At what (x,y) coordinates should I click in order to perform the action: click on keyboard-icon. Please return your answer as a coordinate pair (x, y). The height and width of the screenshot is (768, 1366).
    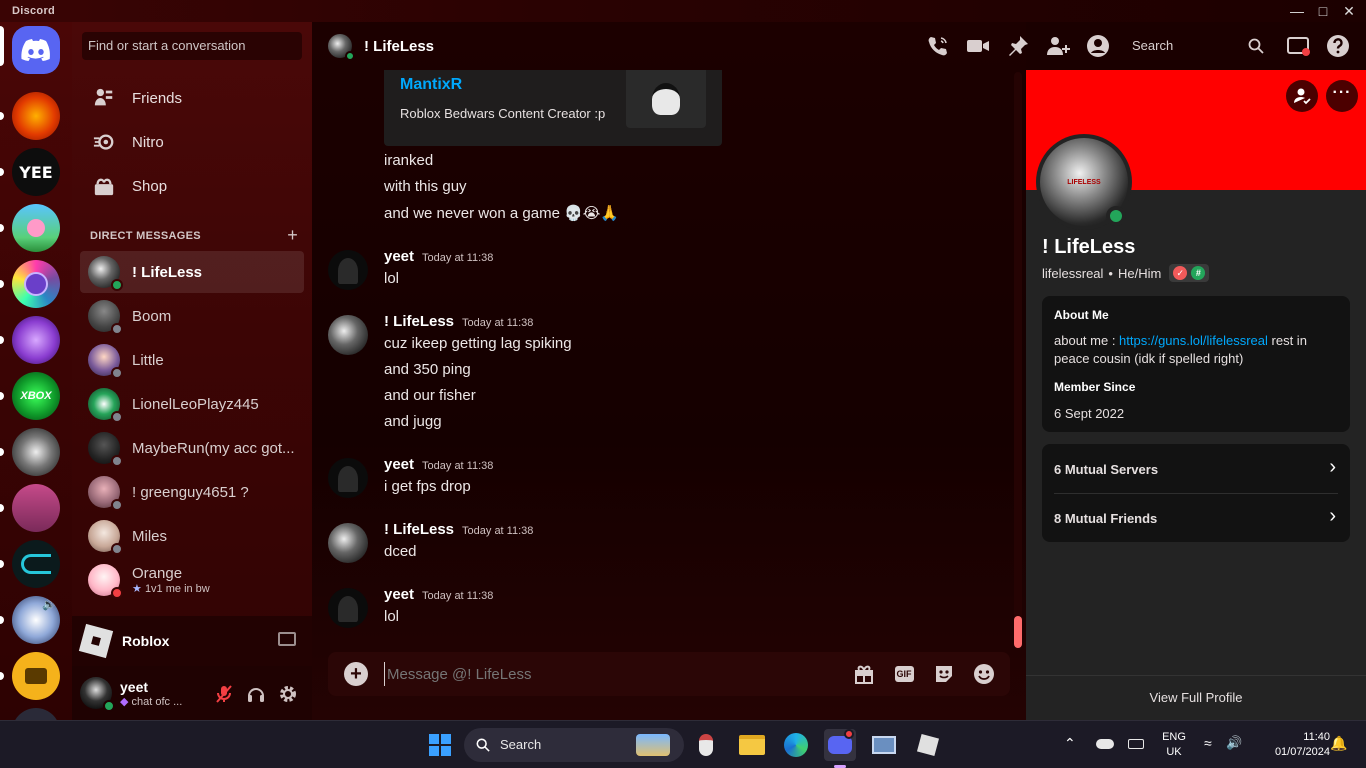
    Looking at the image, I should click on (1136, 744).